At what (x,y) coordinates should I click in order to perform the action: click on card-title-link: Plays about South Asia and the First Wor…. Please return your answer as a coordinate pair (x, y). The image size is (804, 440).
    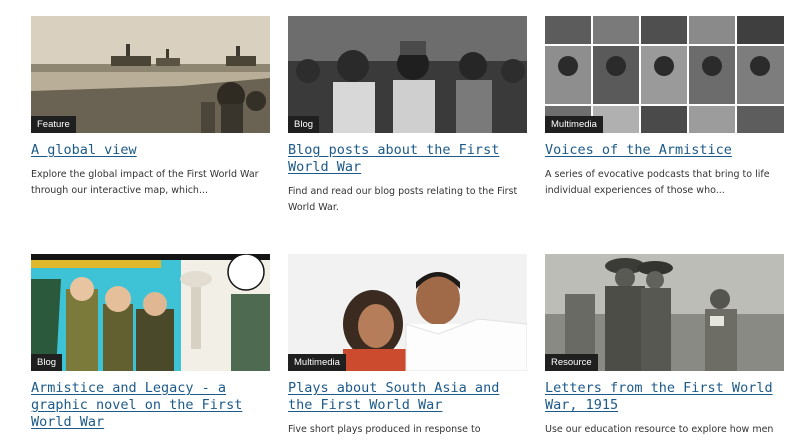
    Looking at the image, I should click on (407, 397).